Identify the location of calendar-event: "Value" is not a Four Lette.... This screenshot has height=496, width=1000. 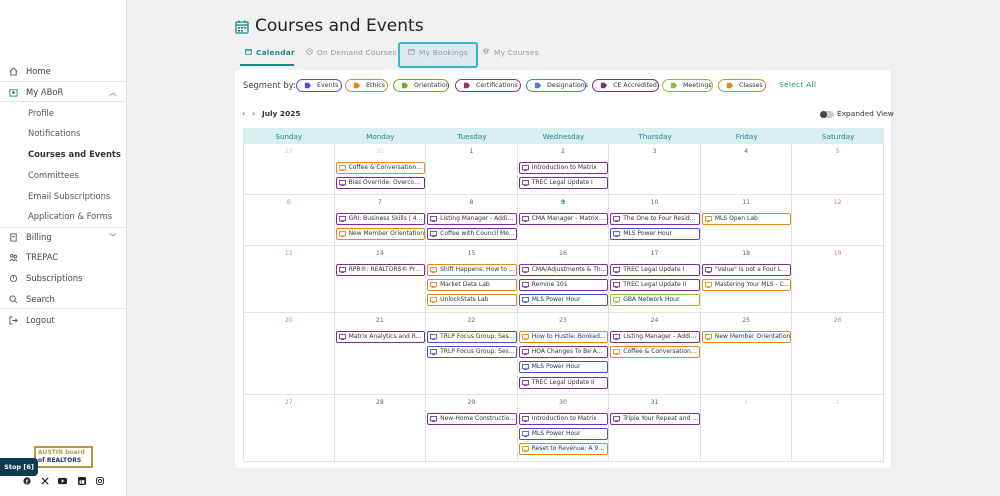
(746, 270).